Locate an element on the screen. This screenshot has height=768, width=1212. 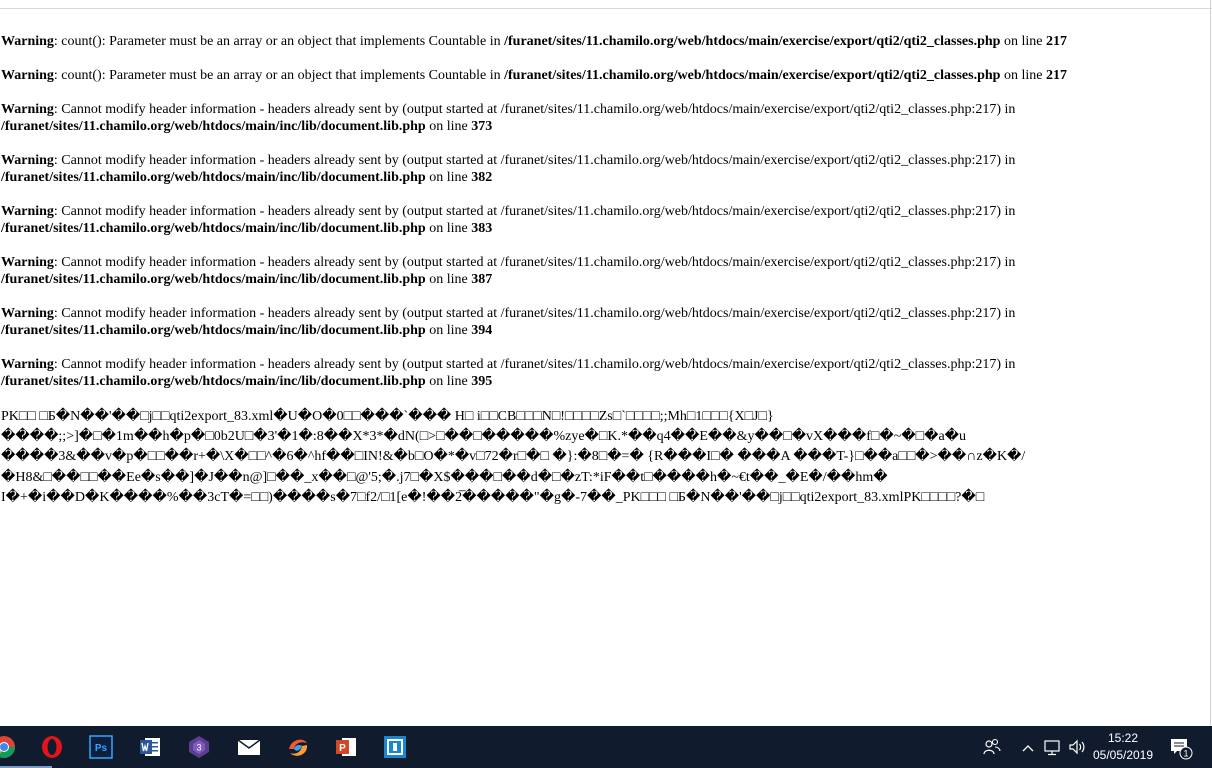
taskbar: Ps 3 P 15:22 05/05/2019 1 is located at coordinates (606, 747).